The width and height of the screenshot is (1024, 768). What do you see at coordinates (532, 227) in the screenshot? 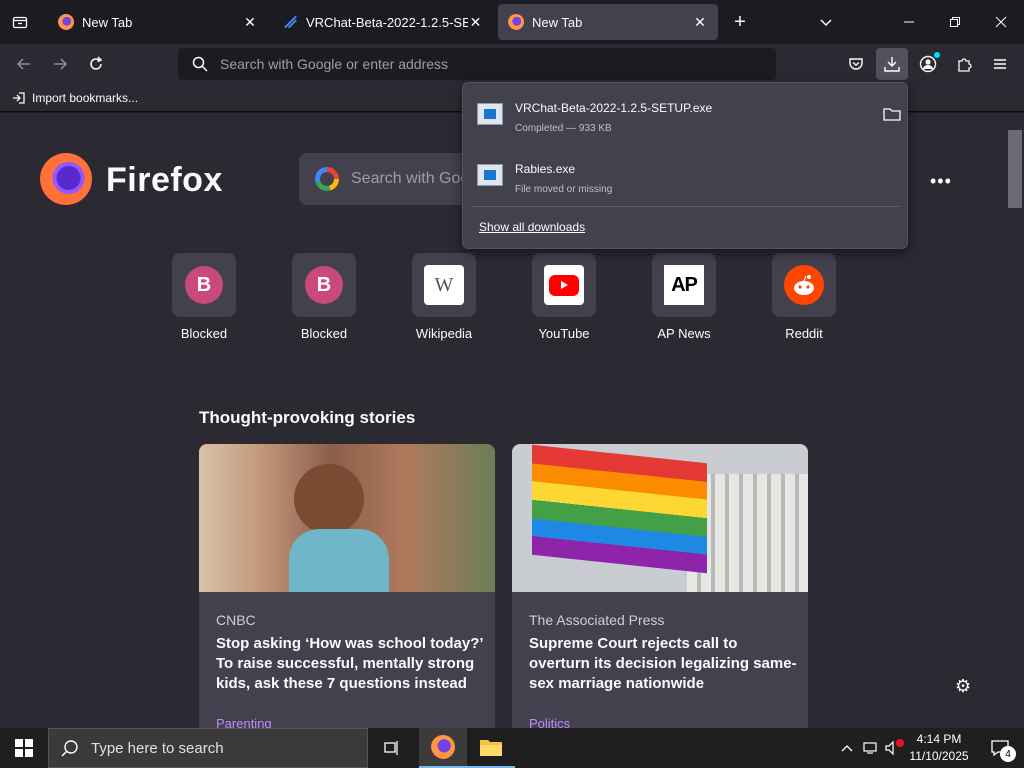
I see `show-all-downloads-button: Show all downloads` at bounding box center [532, 227].